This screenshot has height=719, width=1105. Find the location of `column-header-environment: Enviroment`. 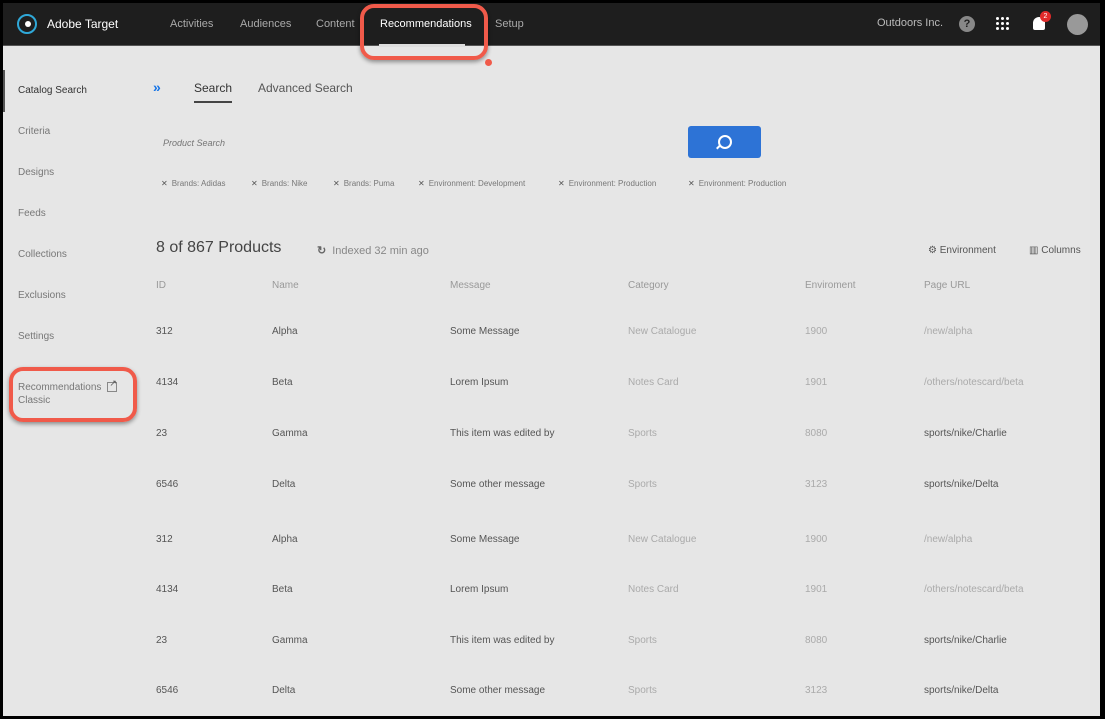

column-header-environment: Enviroment is located at coordinates (830, 285).